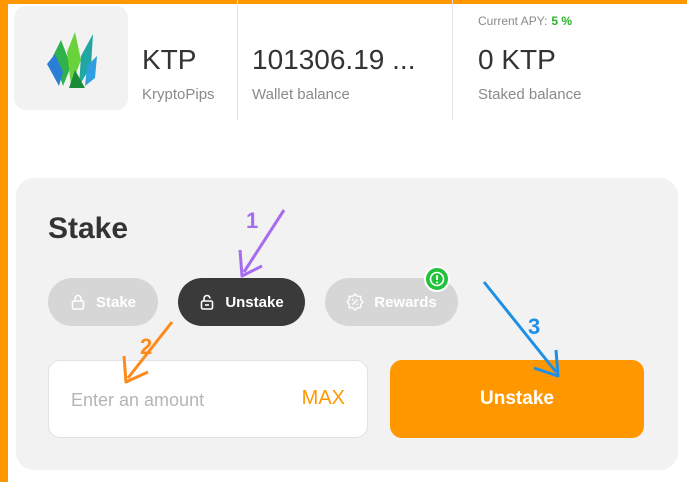 Image resolution: width=687 pixels, height=482 pixels. Describe the element at coordinates (4, 241) in the screenshot. I see `frame-left-border` at that location.